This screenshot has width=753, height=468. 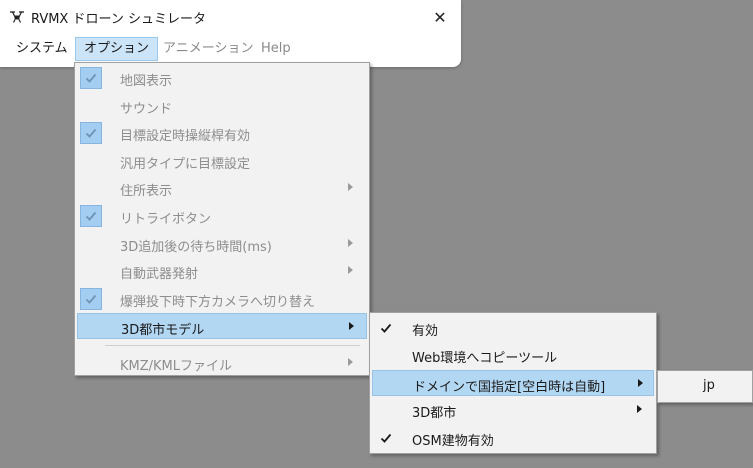 I want to click on options-item-3: 汎用タイプに目標設定, so click(x=222, y=161).